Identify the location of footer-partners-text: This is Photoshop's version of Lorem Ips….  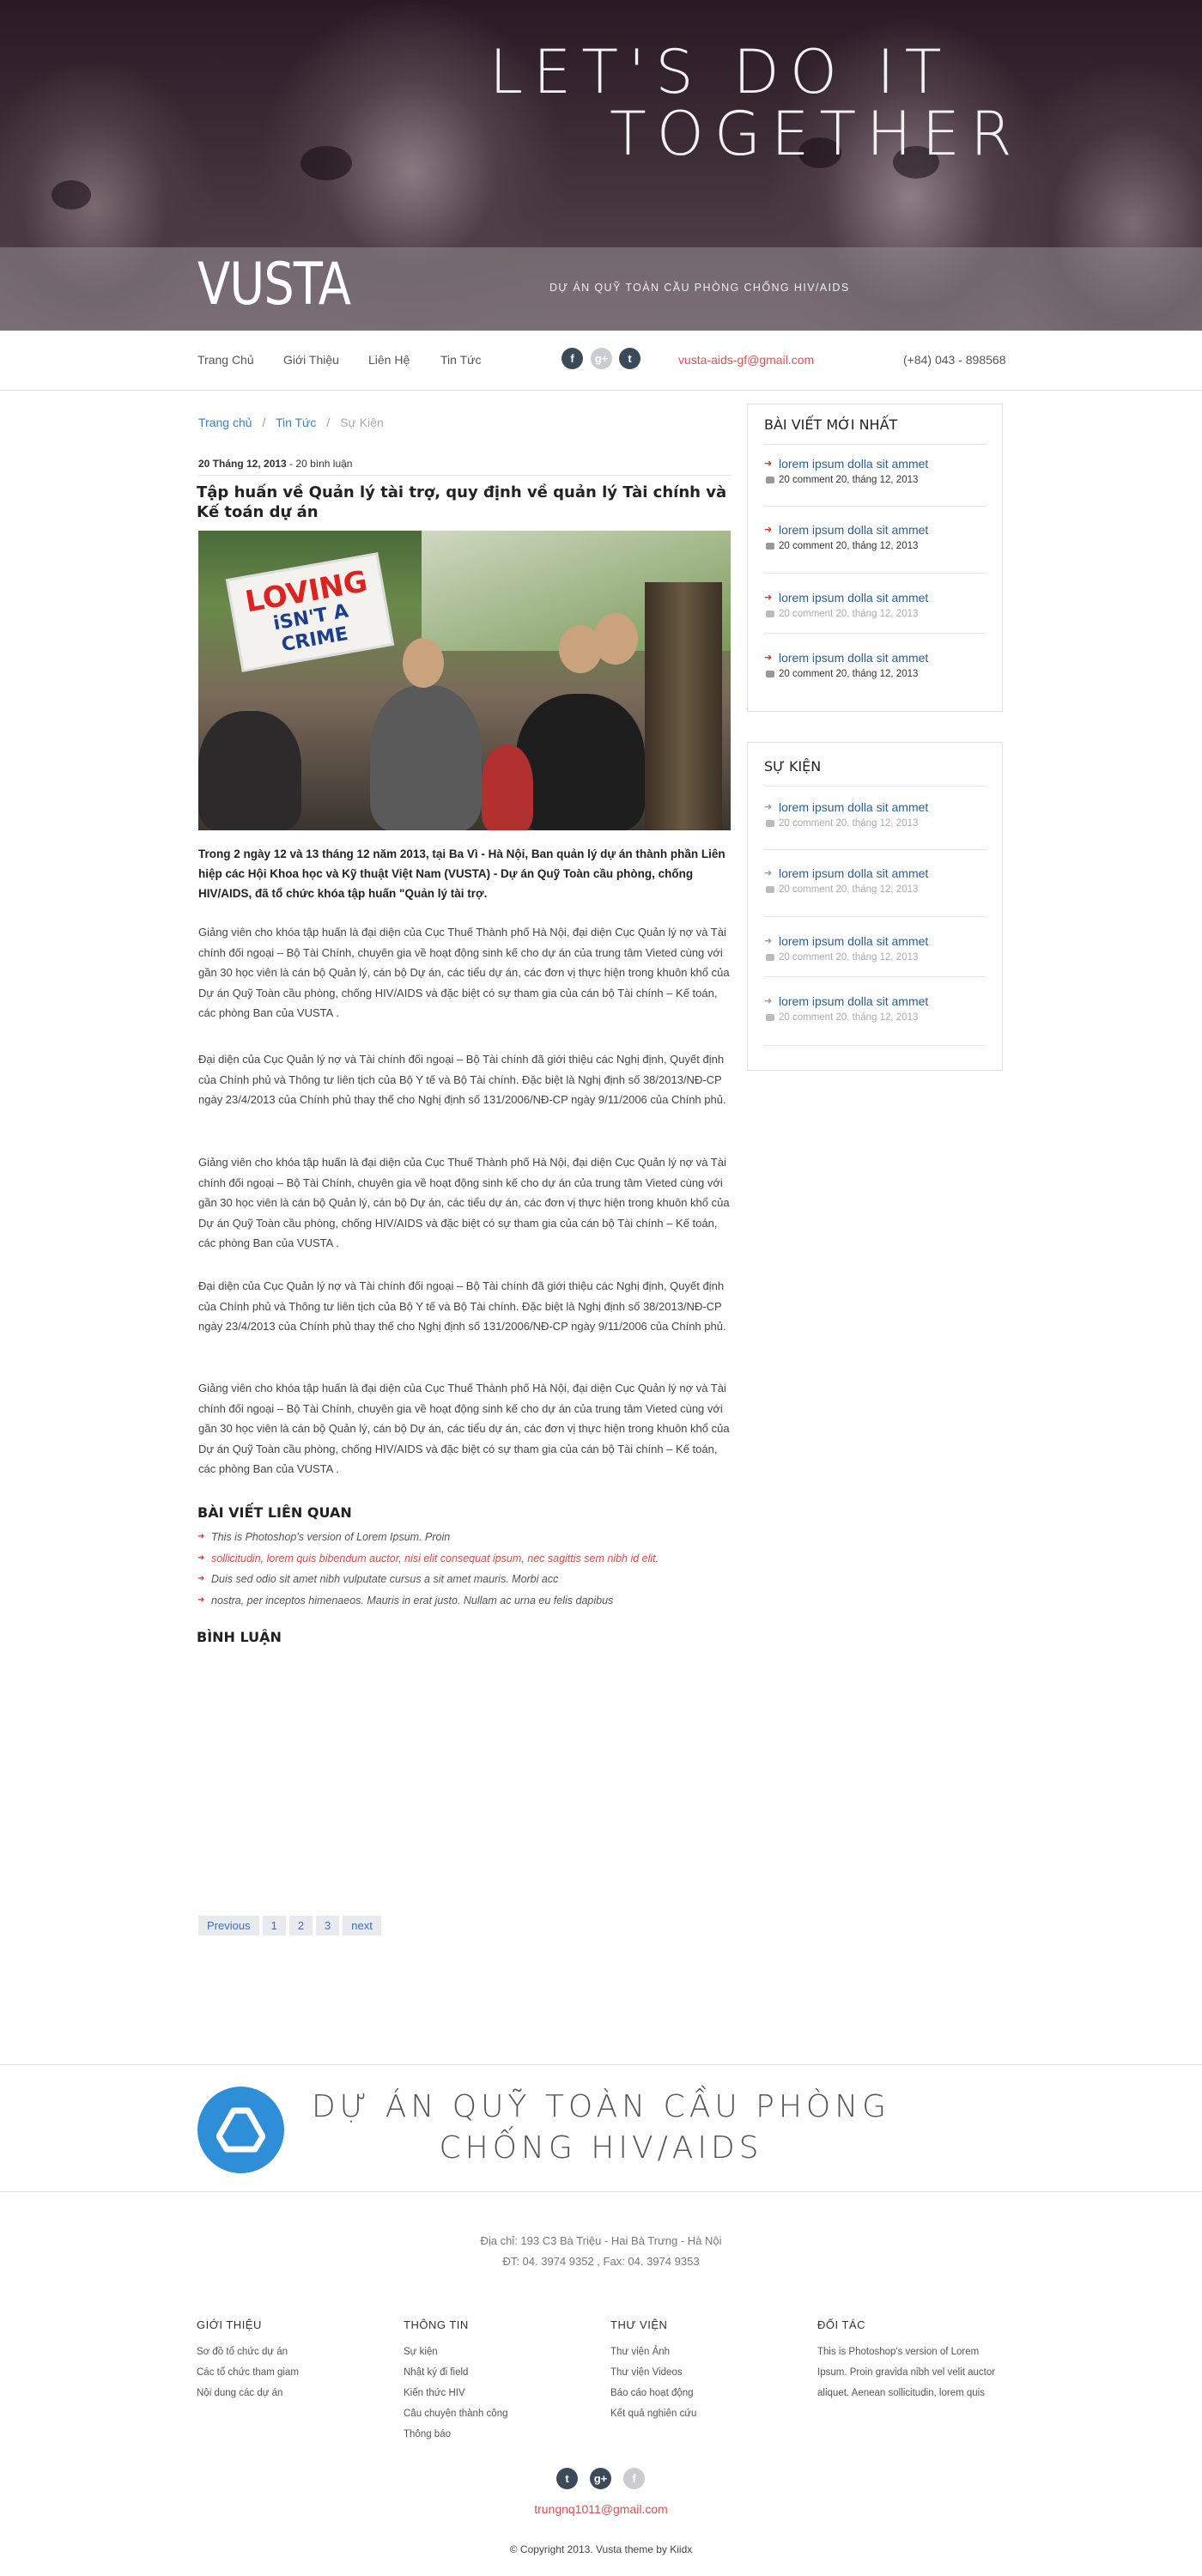
(907, 2372).